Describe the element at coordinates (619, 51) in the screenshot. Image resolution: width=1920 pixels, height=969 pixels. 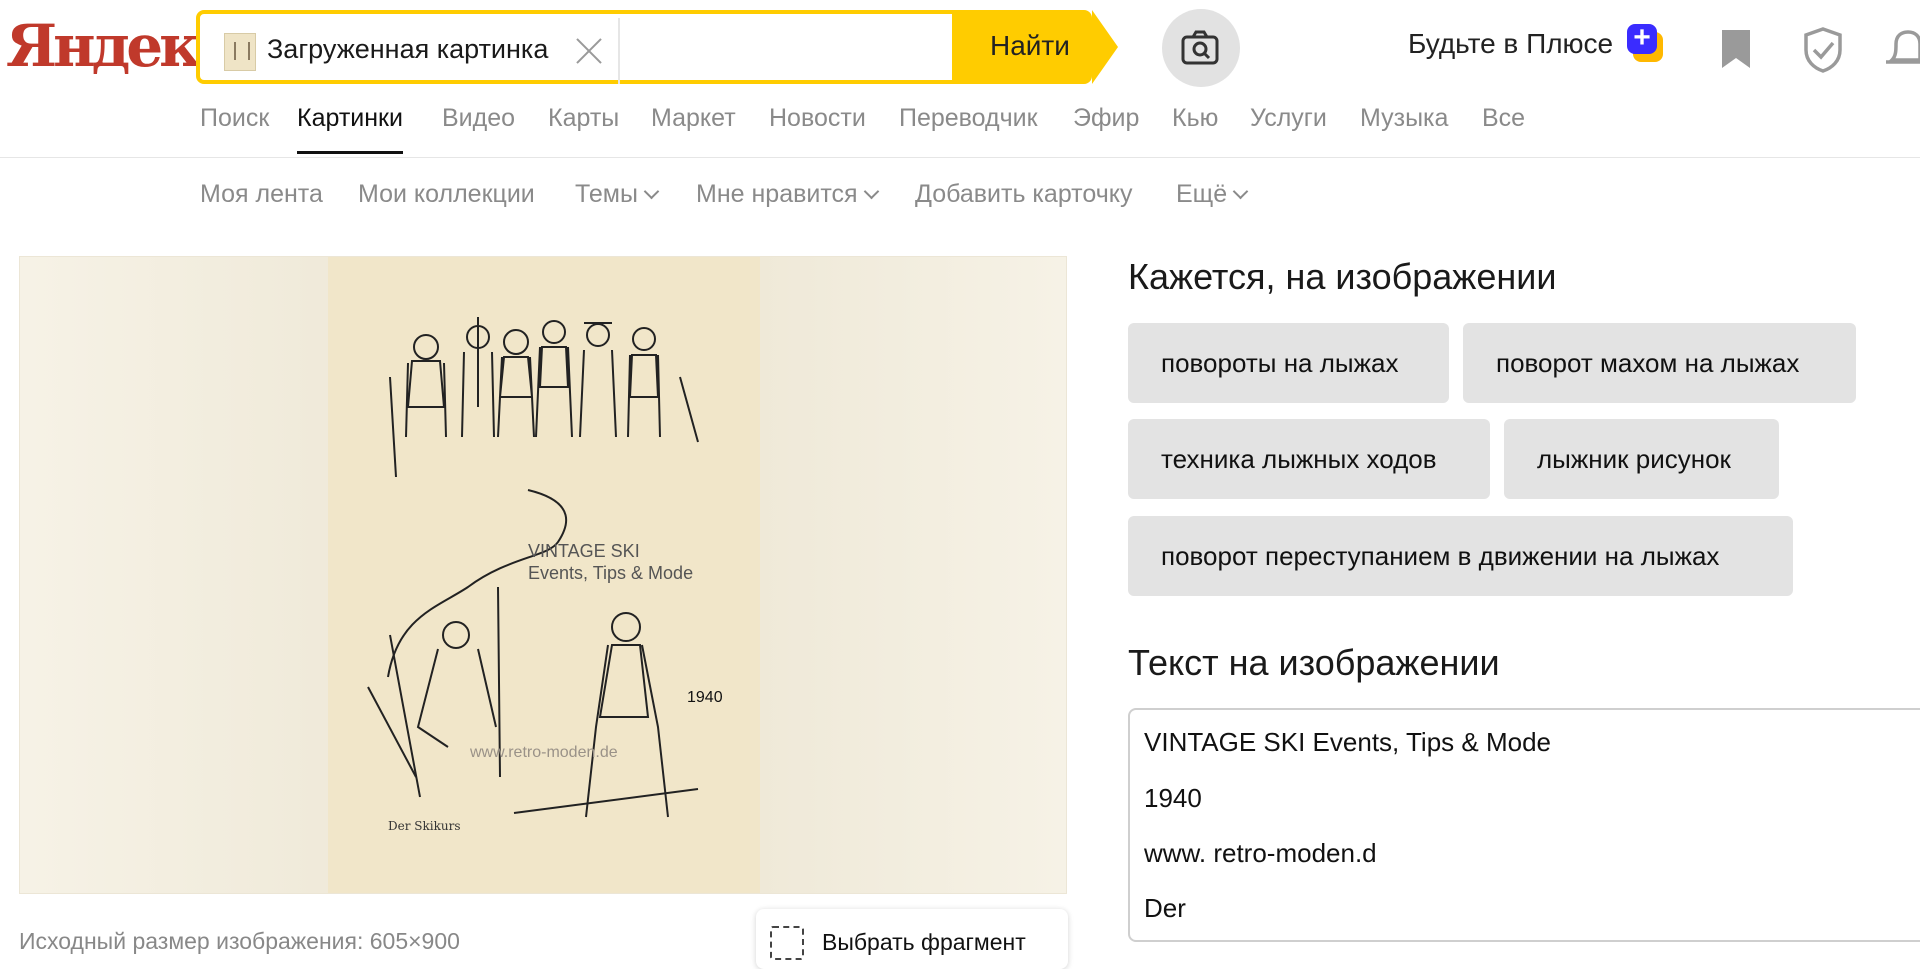
I see `search-divider` at that location.